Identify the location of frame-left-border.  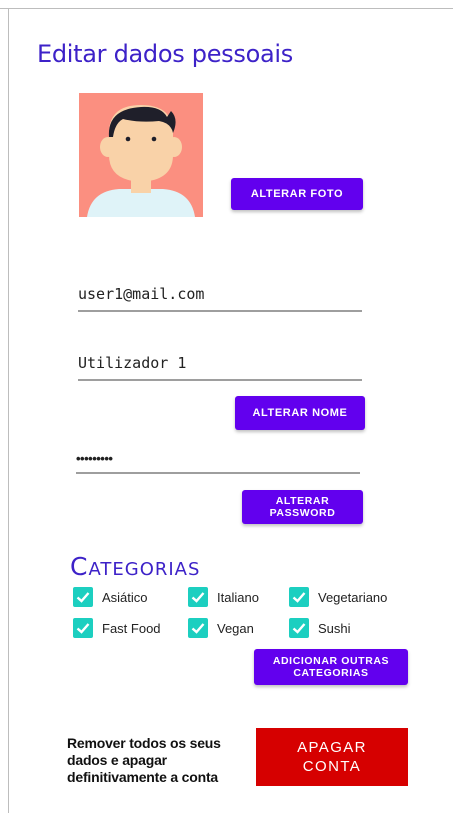
(8, 410).